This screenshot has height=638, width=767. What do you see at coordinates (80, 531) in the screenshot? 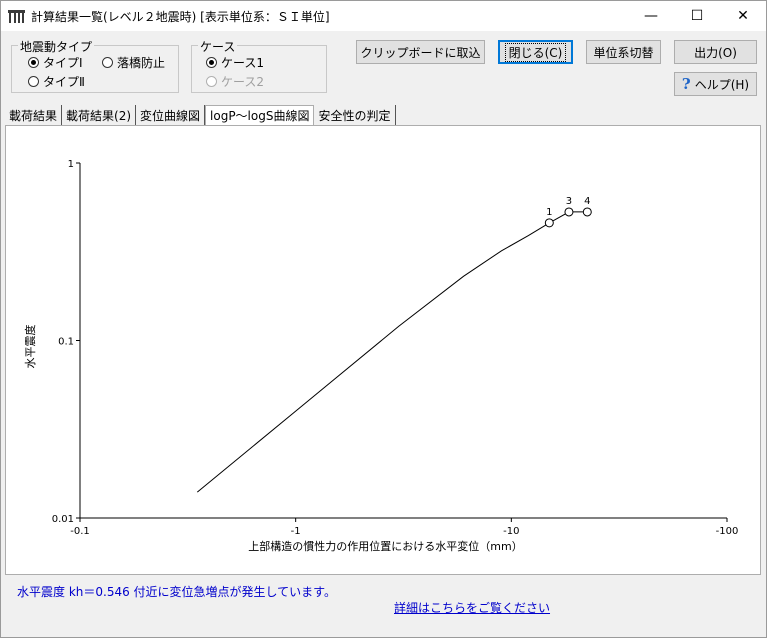
I see `x-tick-label: -0.1` at bounding box center [80, 531].